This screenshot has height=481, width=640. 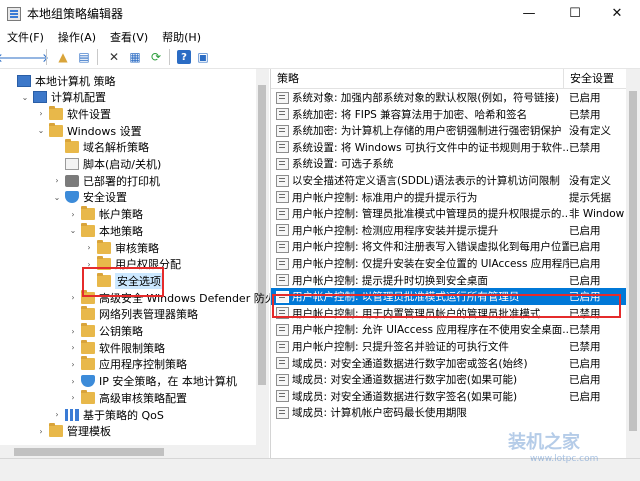 I want to click on menu-action: 操作(A), so click(x=77, y=37).